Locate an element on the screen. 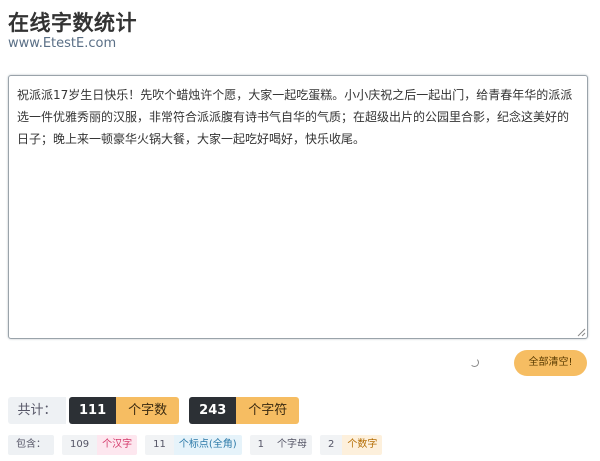  digit-count-badge: 2 个数字 is located at coordinates (351, 445).